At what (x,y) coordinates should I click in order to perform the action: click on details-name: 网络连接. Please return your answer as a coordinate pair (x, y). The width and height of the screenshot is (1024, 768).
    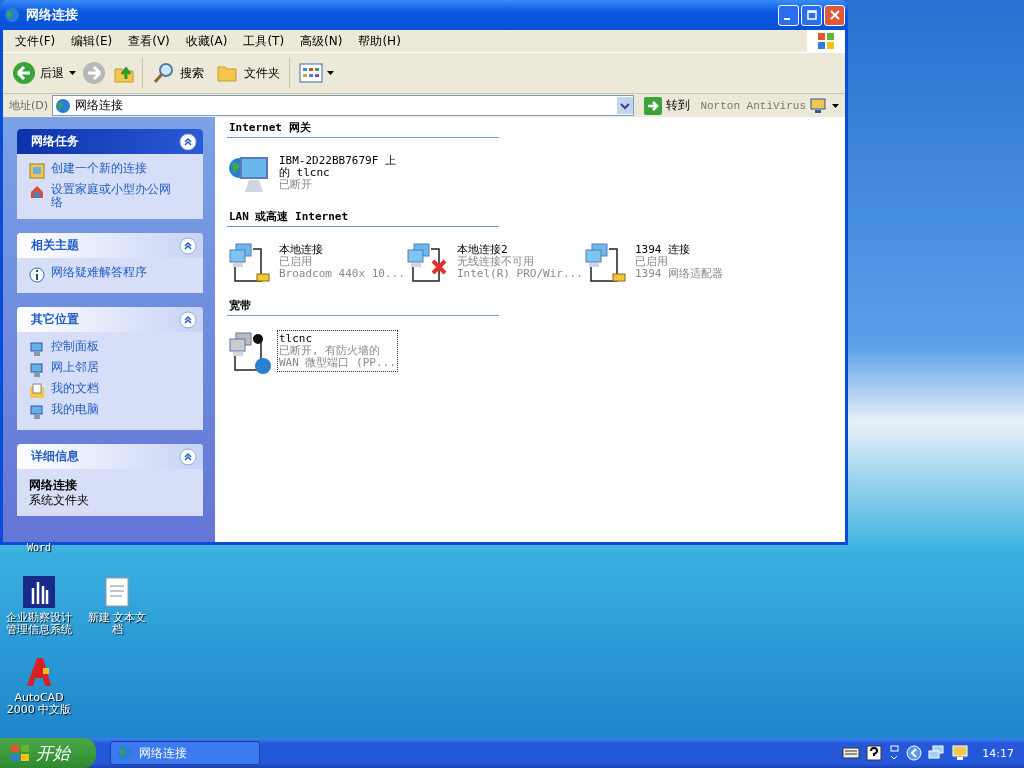
    Looking at the image, I should click on (53, 485).